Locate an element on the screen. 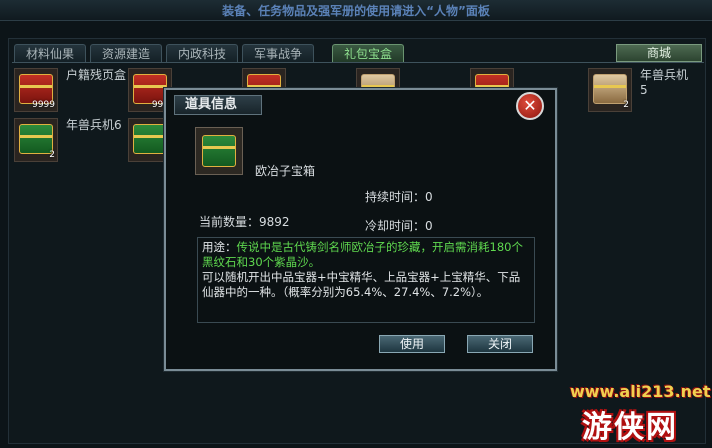  tab-divider is located at coordinates (358, 62).